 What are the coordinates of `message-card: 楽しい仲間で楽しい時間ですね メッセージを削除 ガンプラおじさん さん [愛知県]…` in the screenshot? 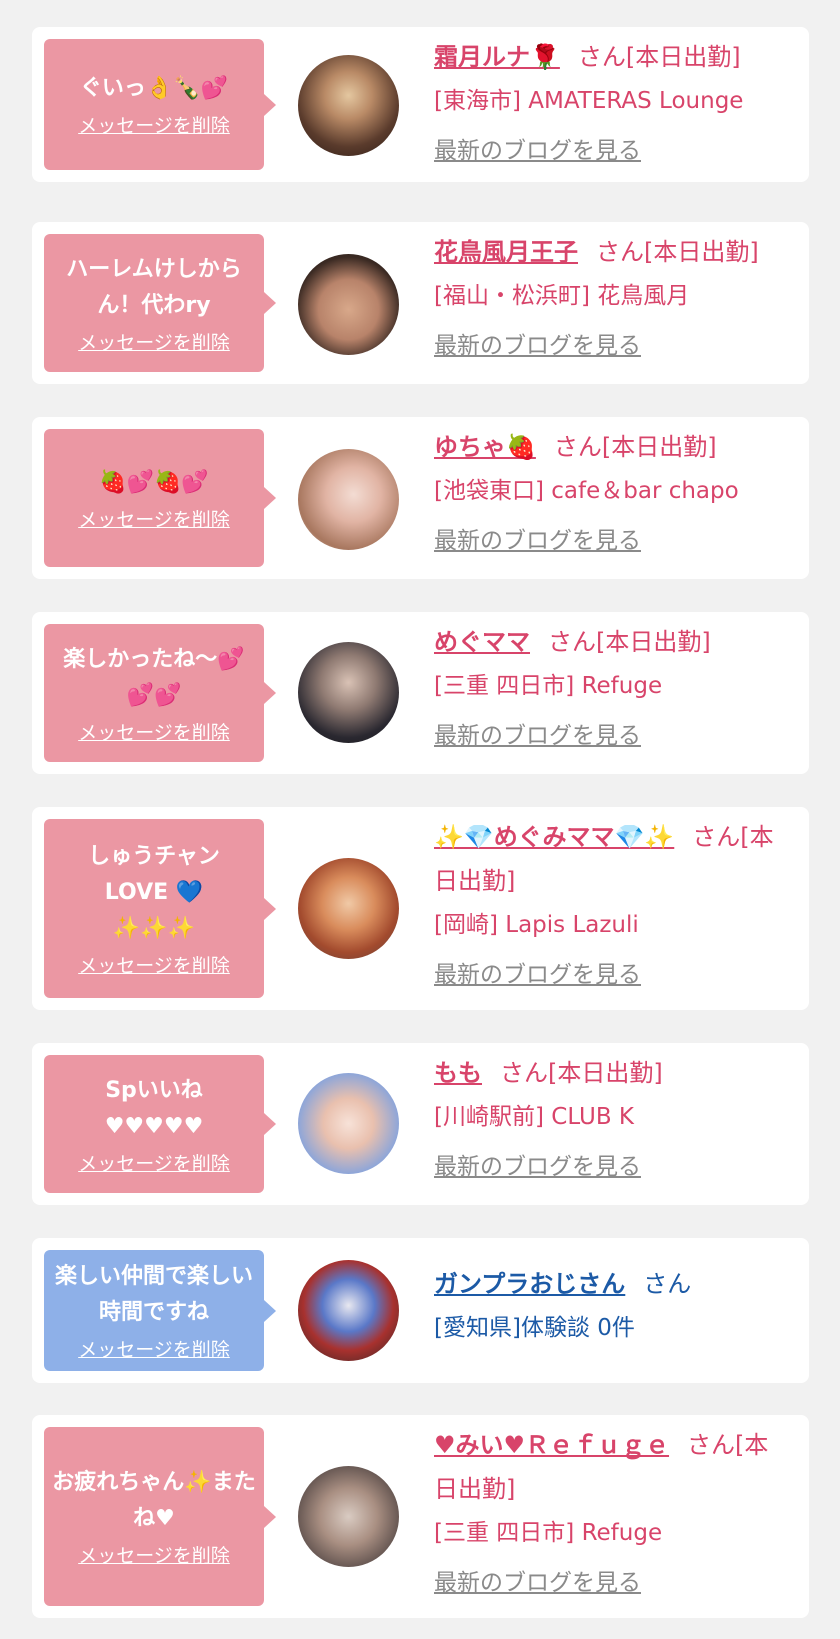 It's located at (420, 1310).